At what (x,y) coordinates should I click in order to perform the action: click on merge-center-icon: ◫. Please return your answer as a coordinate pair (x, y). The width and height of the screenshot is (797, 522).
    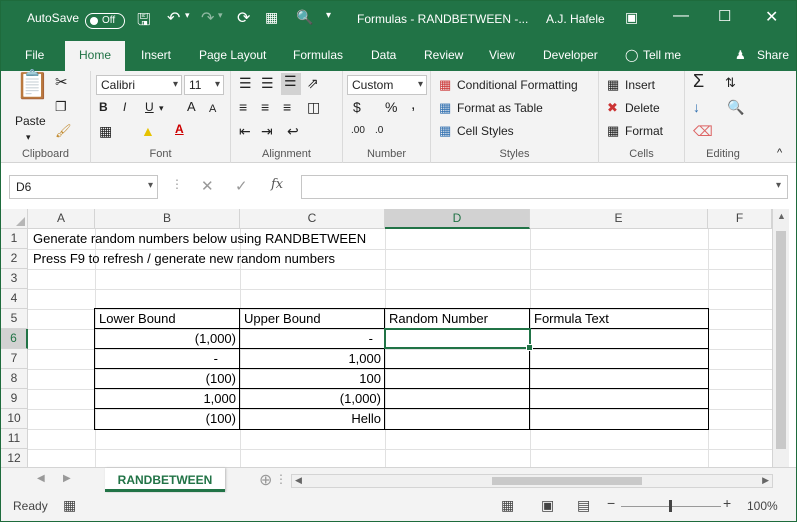
    Looking at the image, I should click on (313, 107).